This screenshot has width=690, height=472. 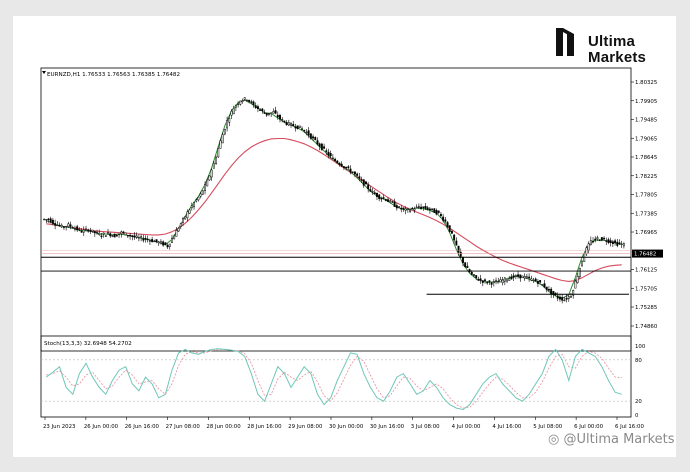 I want to click on time-tick-label: 26 Jun 00:00, so click(x=101, y=427).